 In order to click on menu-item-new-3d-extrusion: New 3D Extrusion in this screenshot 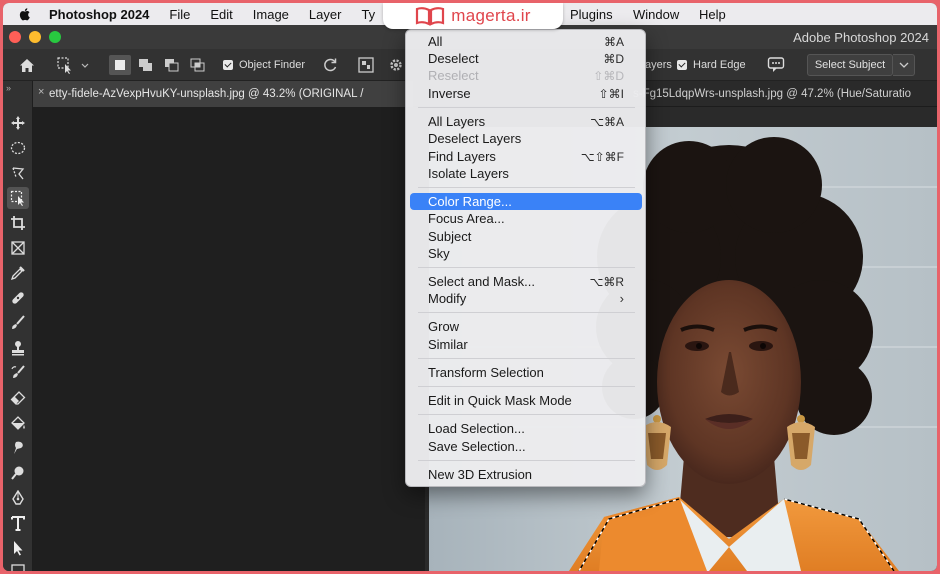, I will do `click(526, 474)`.